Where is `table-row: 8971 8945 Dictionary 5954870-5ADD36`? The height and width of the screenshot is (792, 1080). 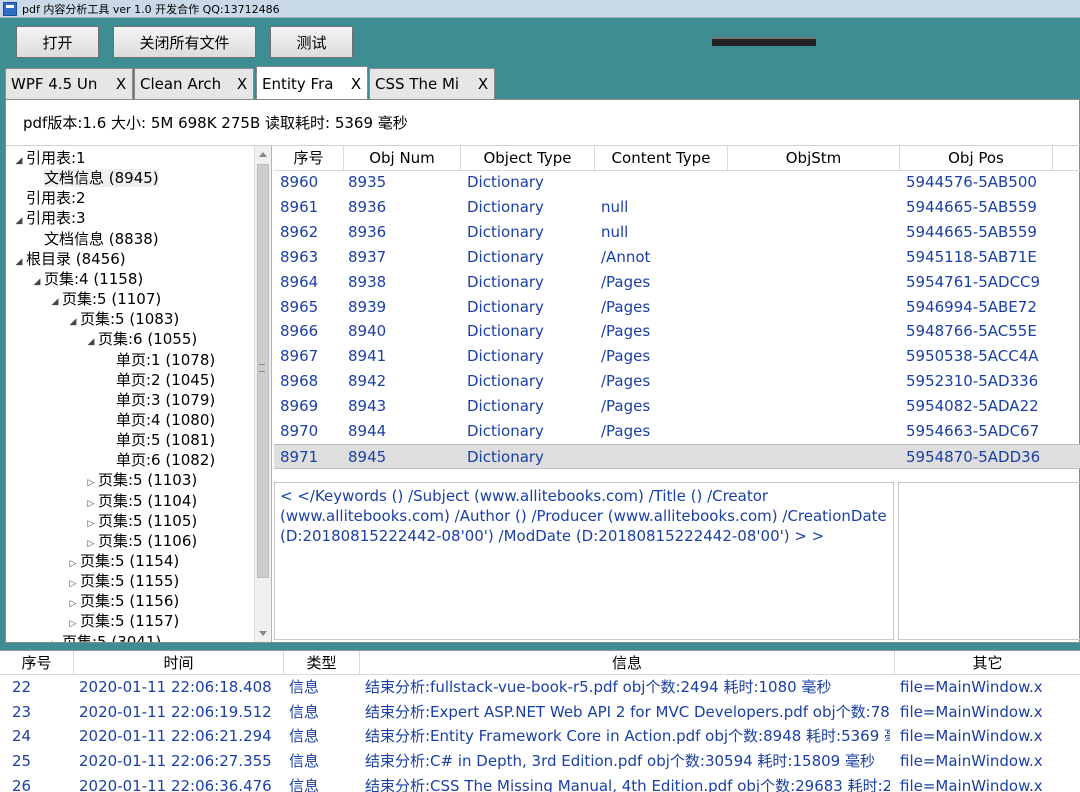
table-row: 8971 8945 Dictionary 5954870-5ADD36 is located at coordinates (677, 456).